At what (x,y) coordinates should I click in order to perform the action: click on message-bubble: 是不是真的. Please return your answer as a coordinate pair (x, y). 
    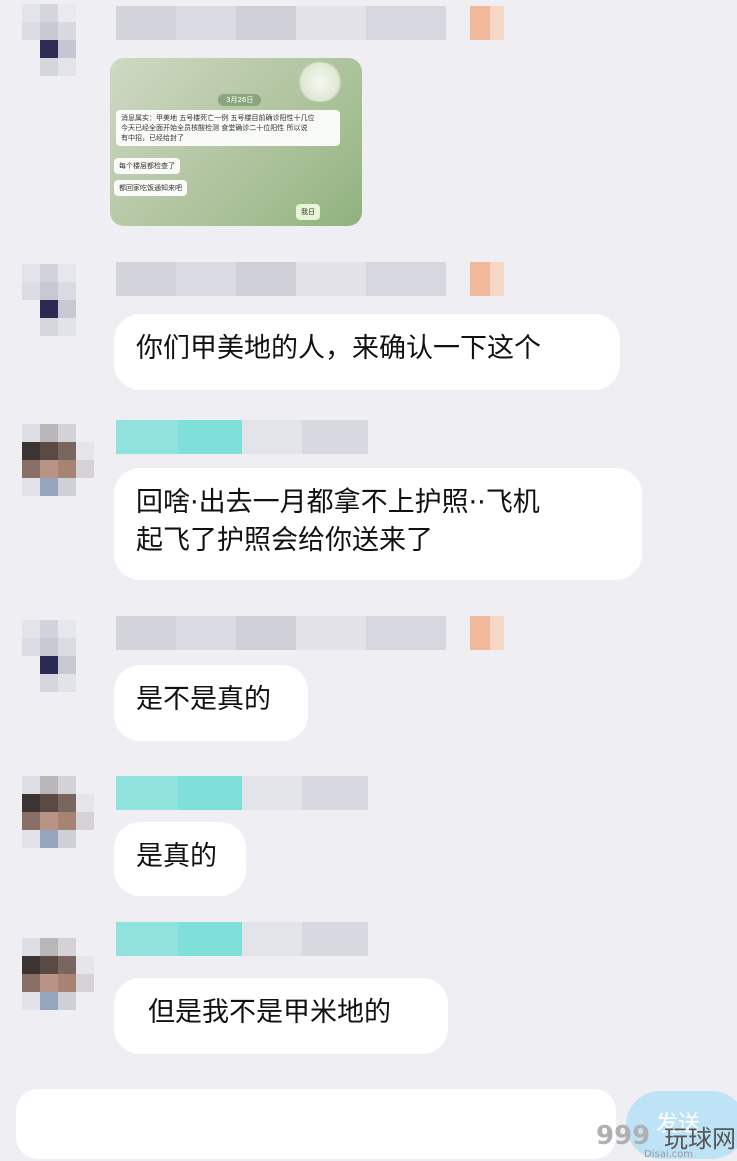
    Looking at the image, I should click on (211, 703).